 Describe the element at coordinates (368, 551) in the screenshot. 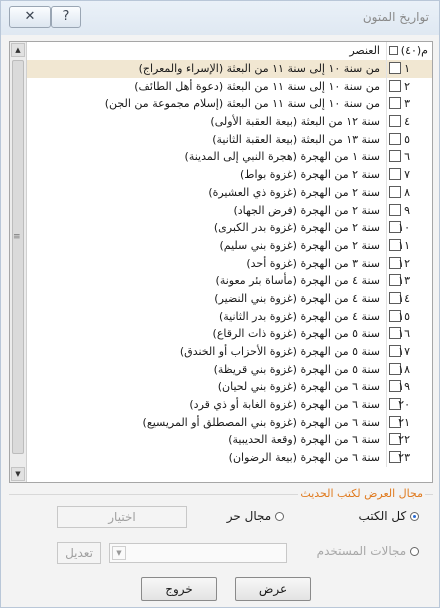

I see `radio-user-ranges: مجالات المستخدم` at that location.